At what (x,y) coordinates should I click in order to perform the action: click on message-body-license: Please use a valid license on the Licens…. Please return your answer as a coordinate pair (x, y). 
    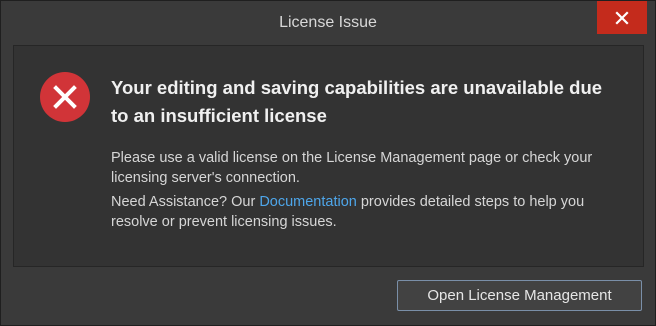
    Looking at the image, I should click on (352, 168).